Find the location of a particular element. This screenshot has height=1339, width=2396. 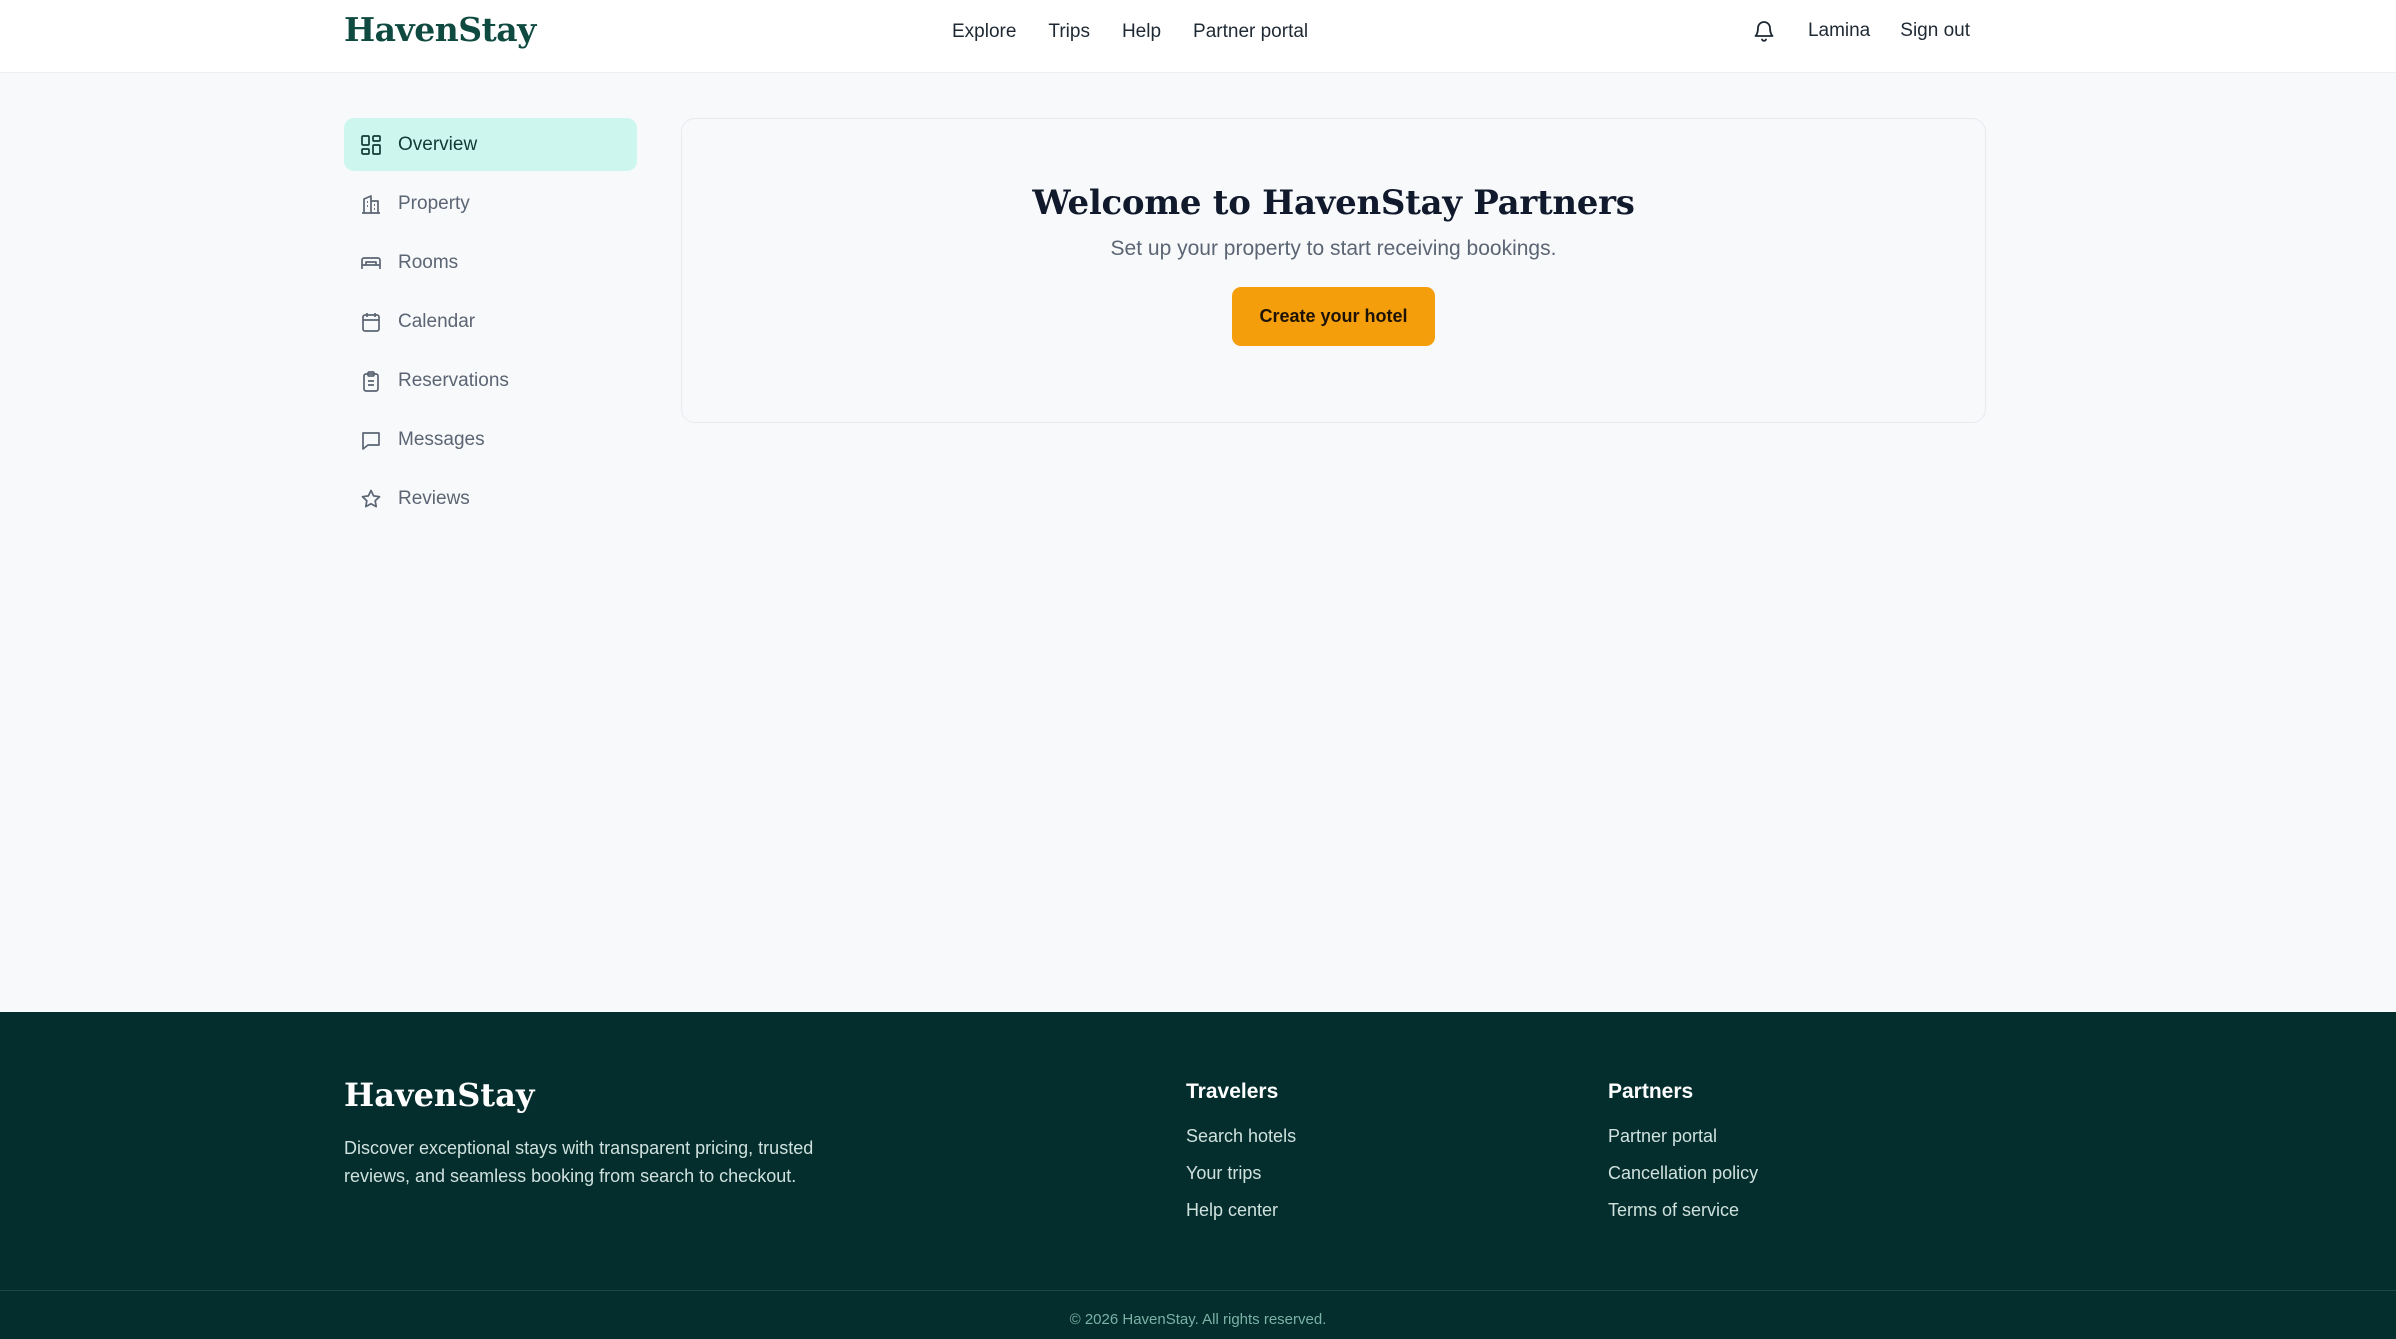

calendar-icon is located at coordinates (371, 322).